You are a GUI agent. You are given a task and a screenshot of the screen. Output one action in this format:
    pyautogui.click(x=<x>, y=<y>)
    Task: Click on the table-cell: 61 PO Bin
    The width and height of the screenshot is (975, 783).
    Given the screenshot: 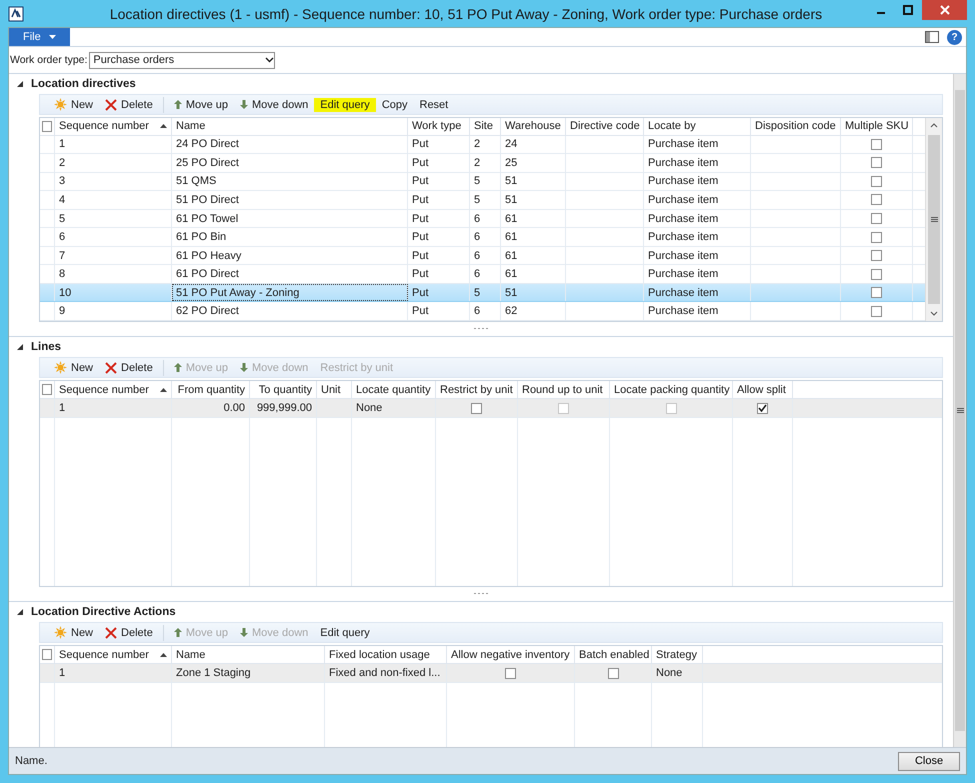 What is the action you would take?
    pyautogui.click(x=290, y=237)
    